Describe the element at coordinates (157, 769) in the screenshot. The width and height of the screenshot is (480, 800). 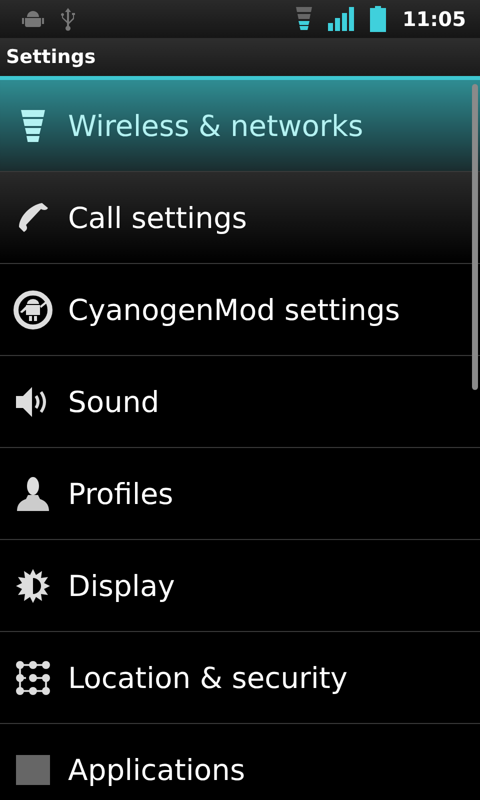
I see `item-label: Applications` at that location.